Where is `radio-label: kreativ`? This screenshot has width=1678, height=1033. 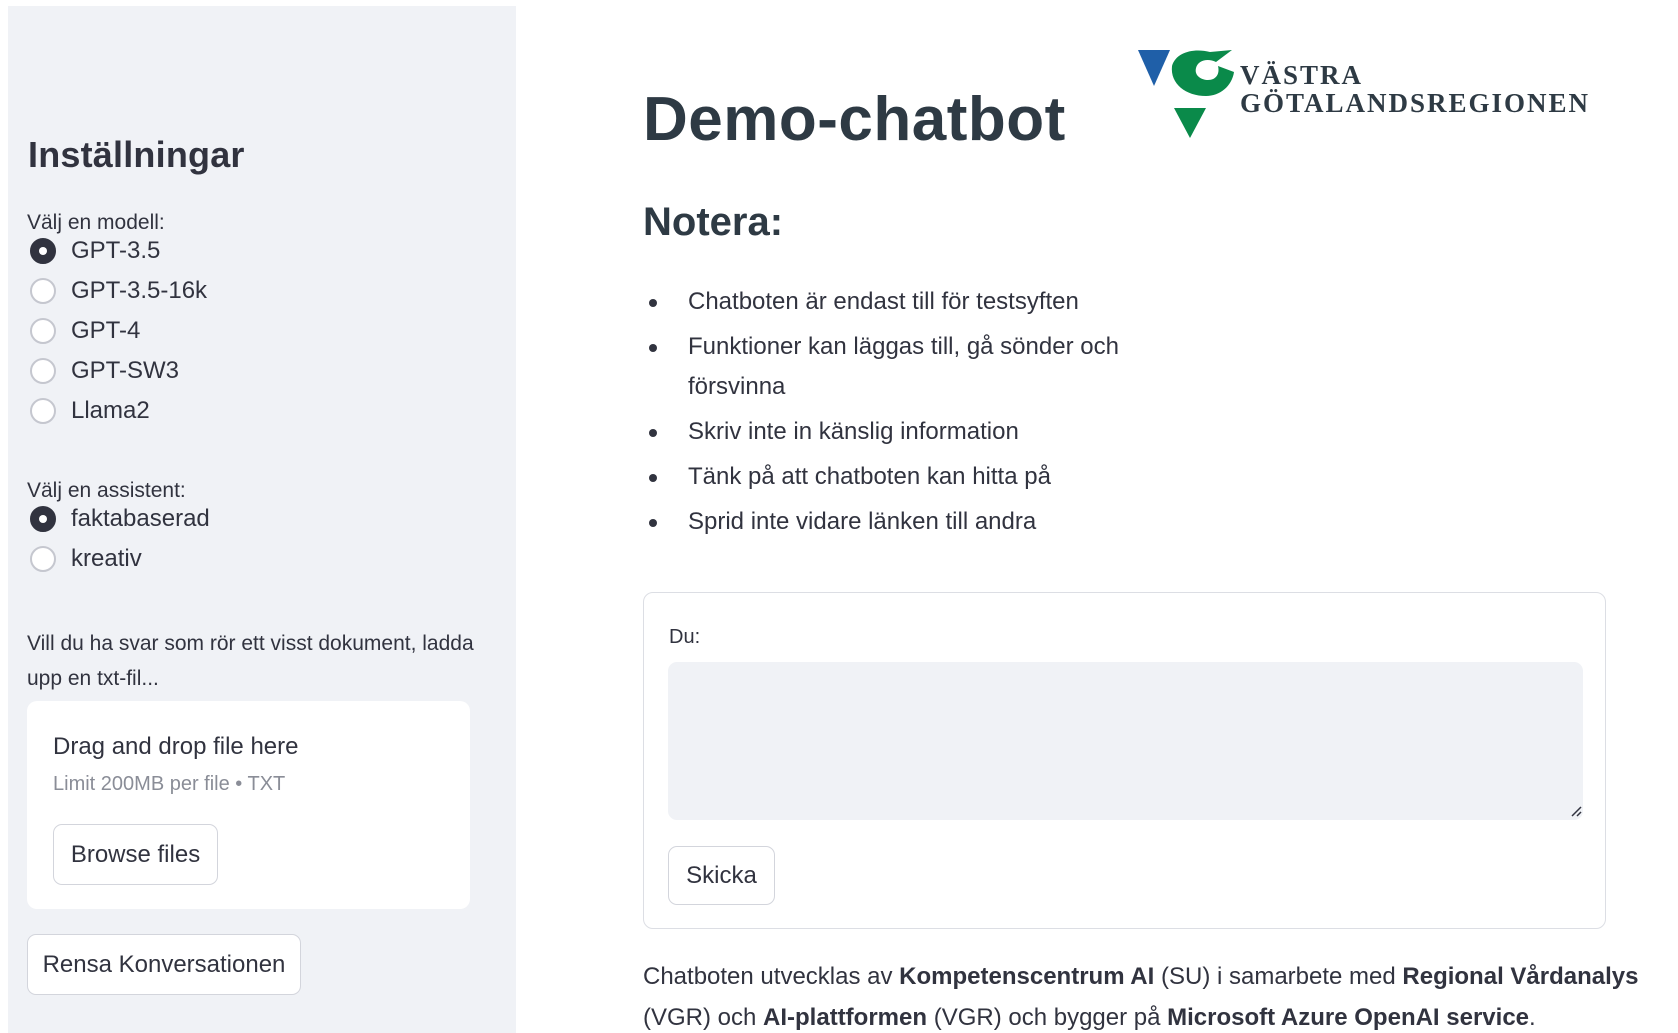 radio-label: kreativ is located at coordinates (106, 558).